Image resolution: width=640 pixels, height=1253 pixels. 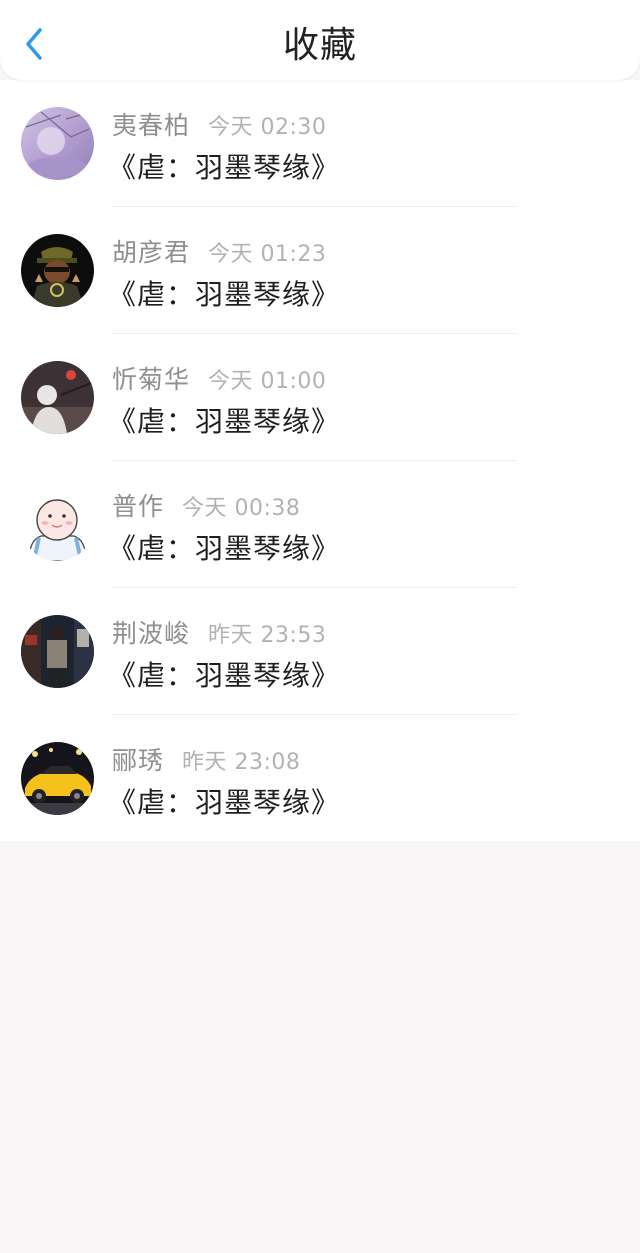 I want to click on user-name: 普作, so click(x=138, y=506).